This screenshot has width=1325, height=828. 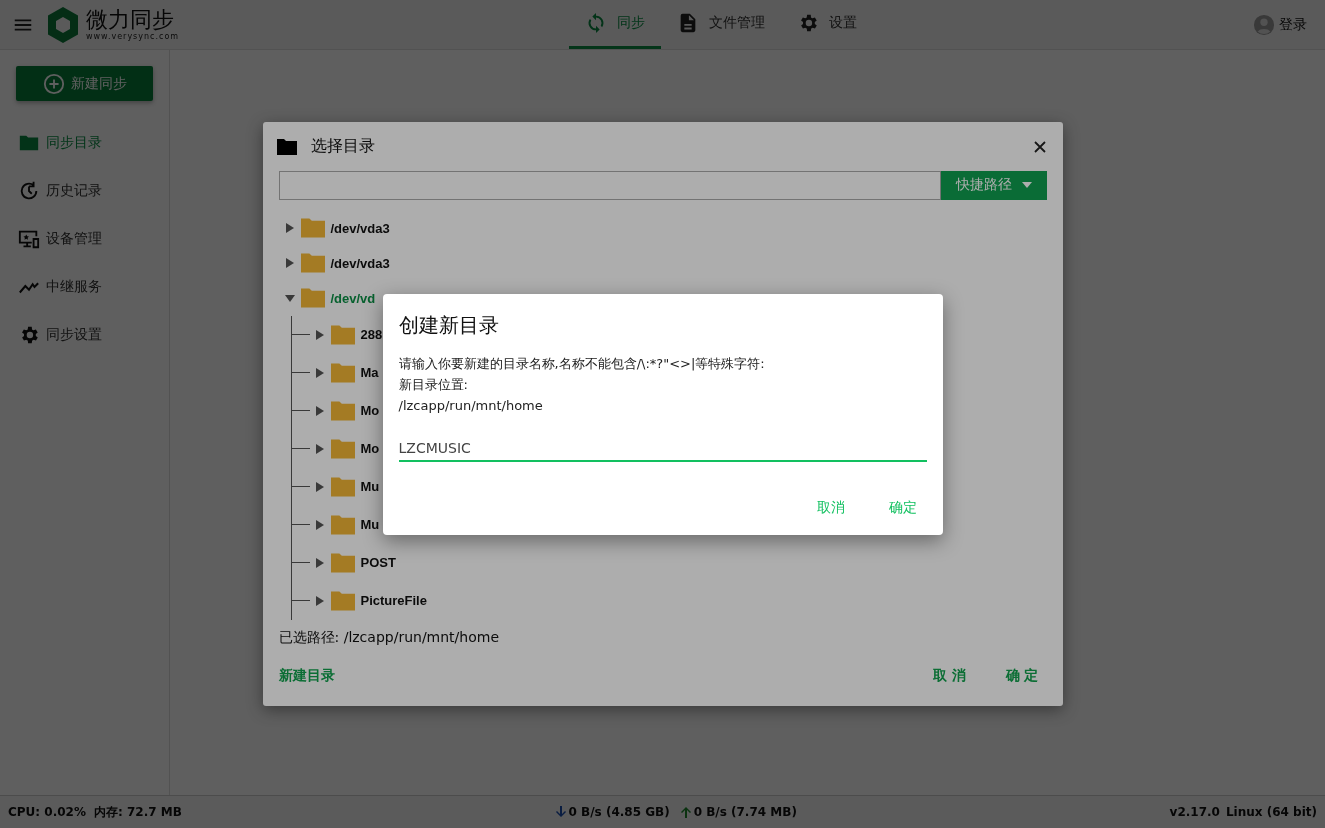 I want to click on folder-name: Ma, so click(x=369, y=373).